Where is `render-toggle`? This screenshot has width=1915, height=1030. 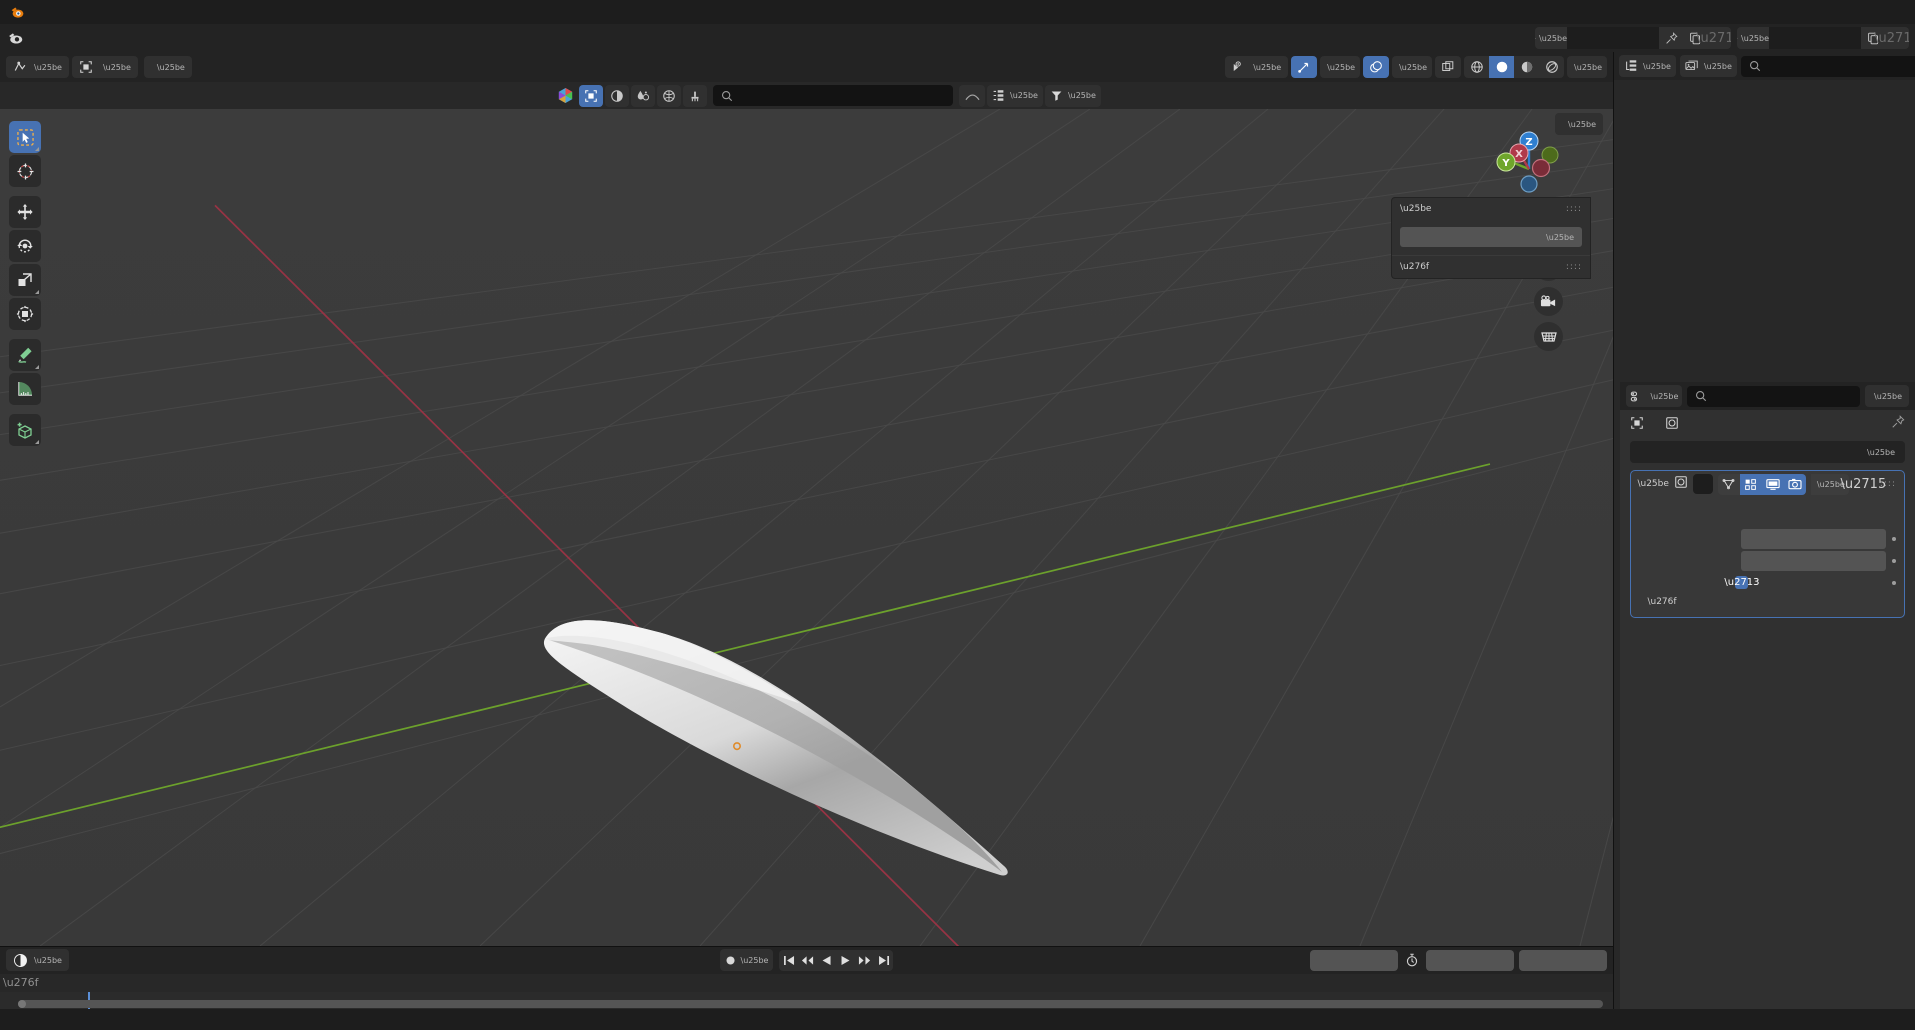
render-toggle is located at coordinates (1794, 484).